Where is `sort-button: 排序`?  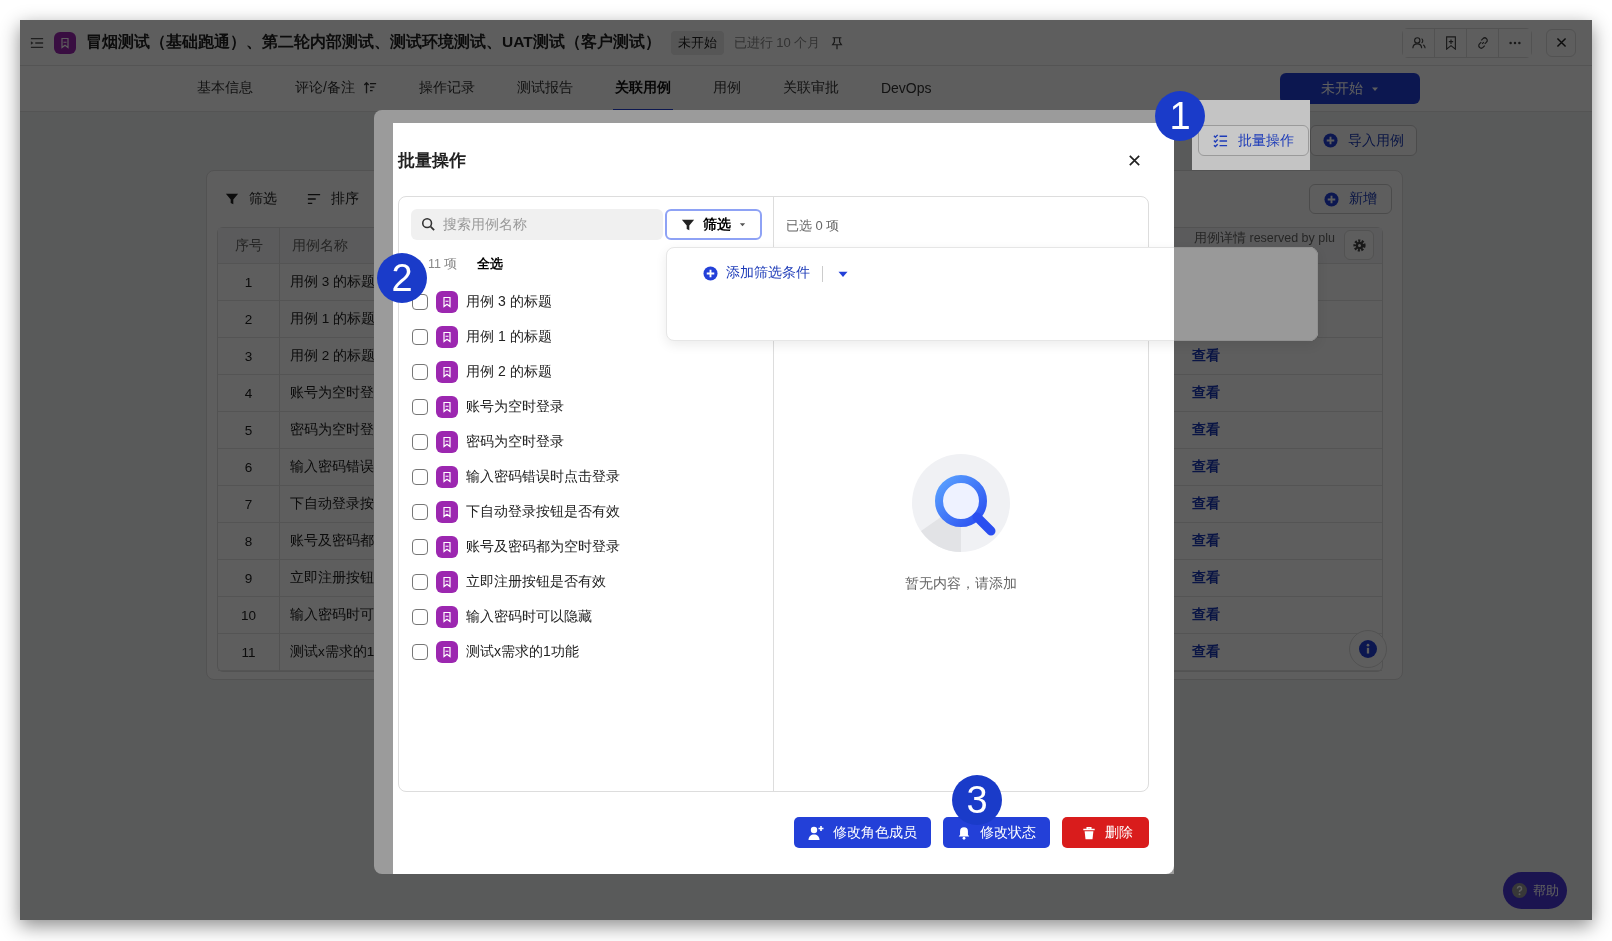
sort-button: 排序 is located at coordinates (333, 199).